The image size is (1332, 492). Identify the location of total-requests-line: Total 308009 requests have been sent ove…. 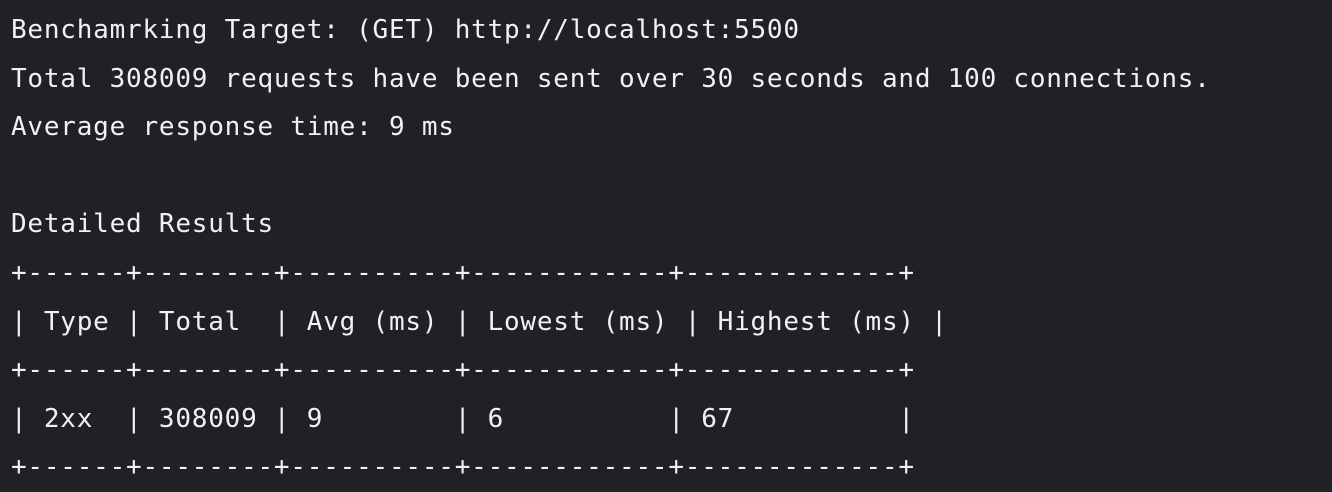
(611, 78).